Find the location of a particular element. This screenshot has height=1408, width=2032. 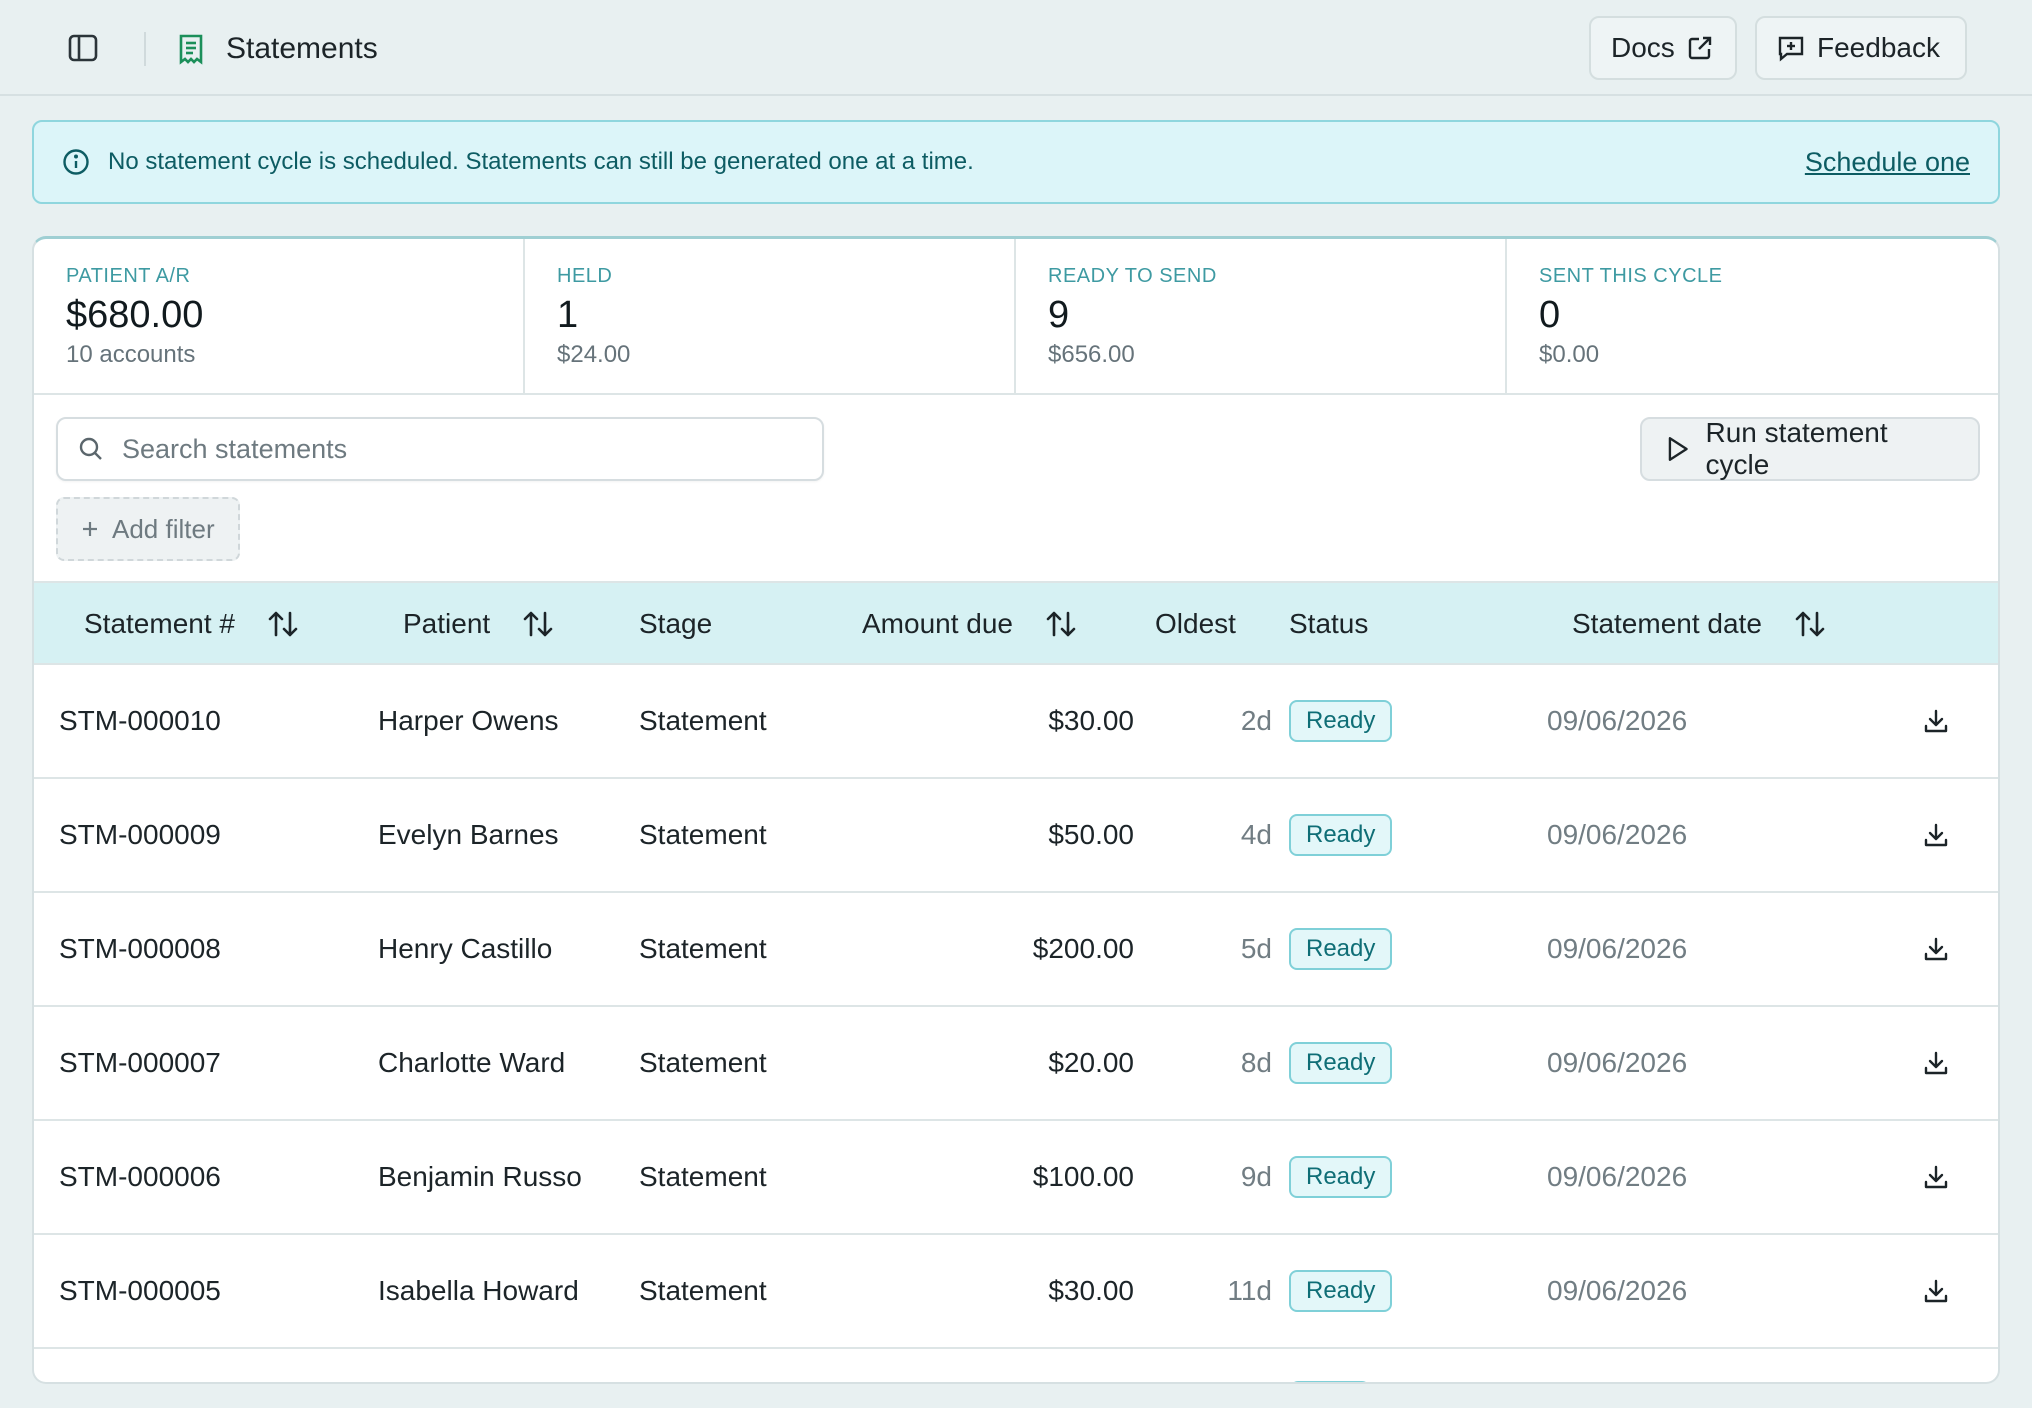

search-input is located at coordinates (442, 449).